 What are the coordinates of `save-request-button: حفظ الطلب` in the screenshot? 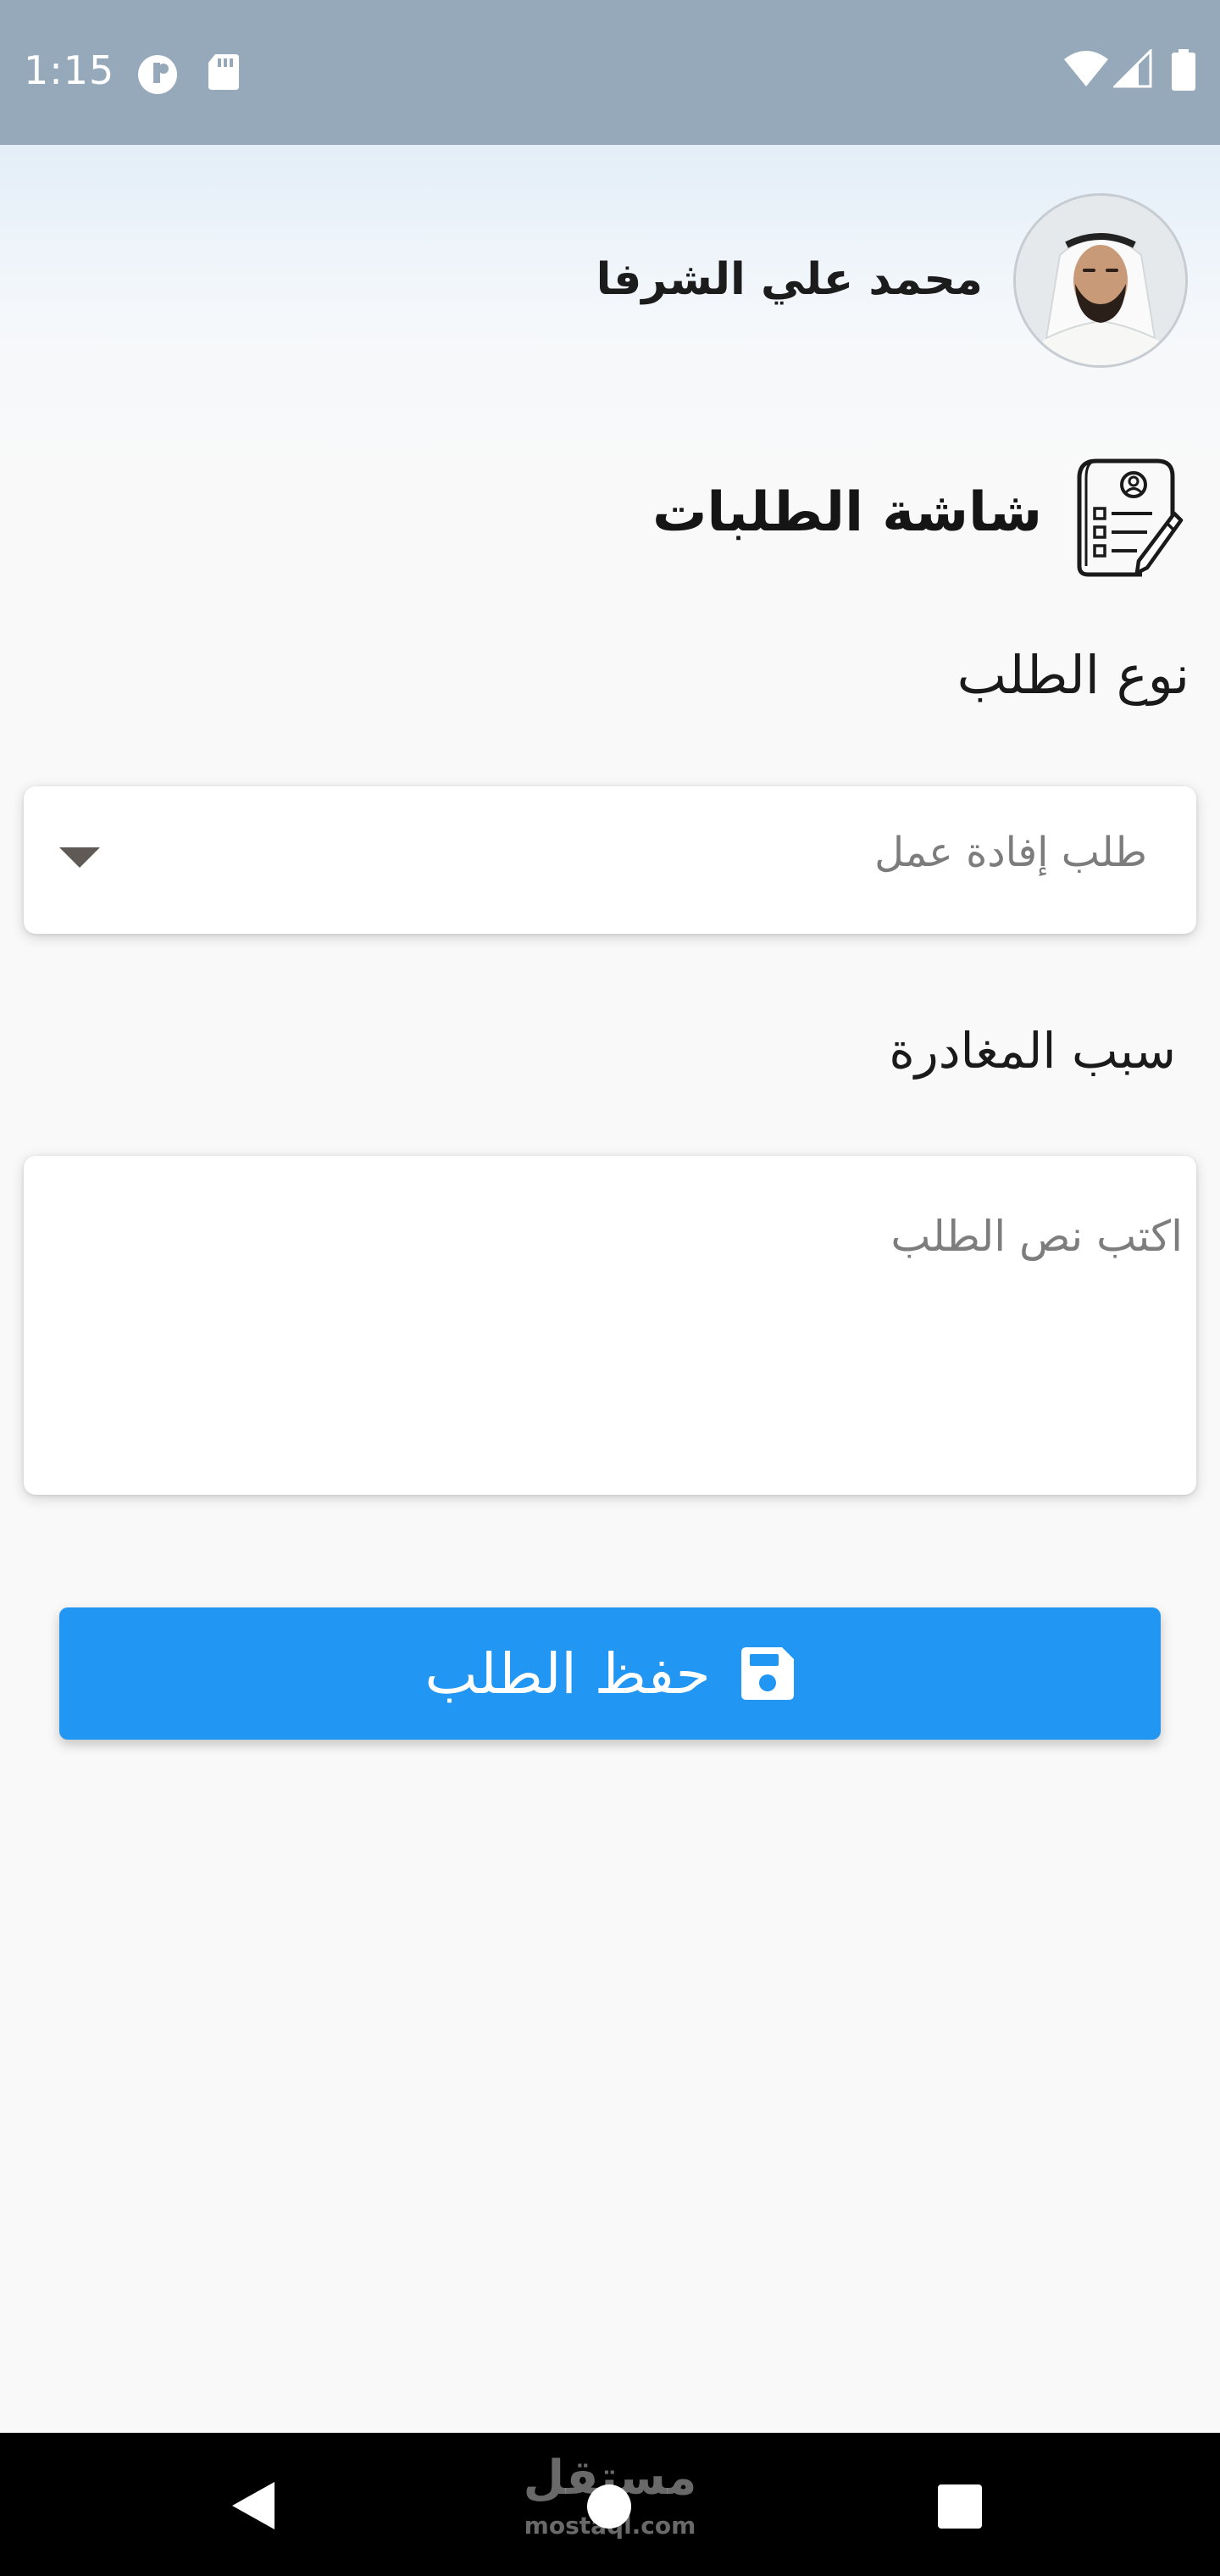 It's located at (610, 1673).